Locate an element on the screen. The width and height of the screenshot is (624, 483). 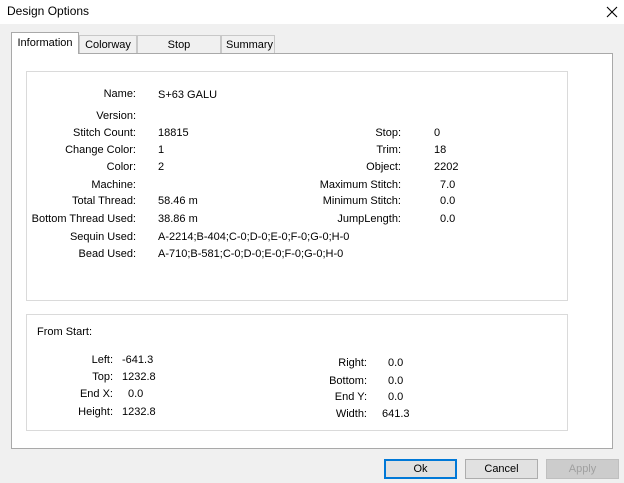
machine-label: Machine: is located at coordinates (113, 185).